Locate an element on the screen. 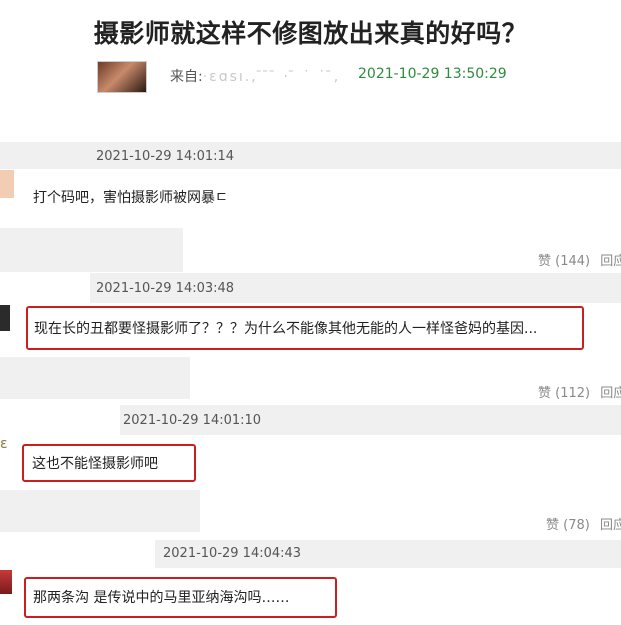  source-label: 来自: is located at coordinates (186, 77).